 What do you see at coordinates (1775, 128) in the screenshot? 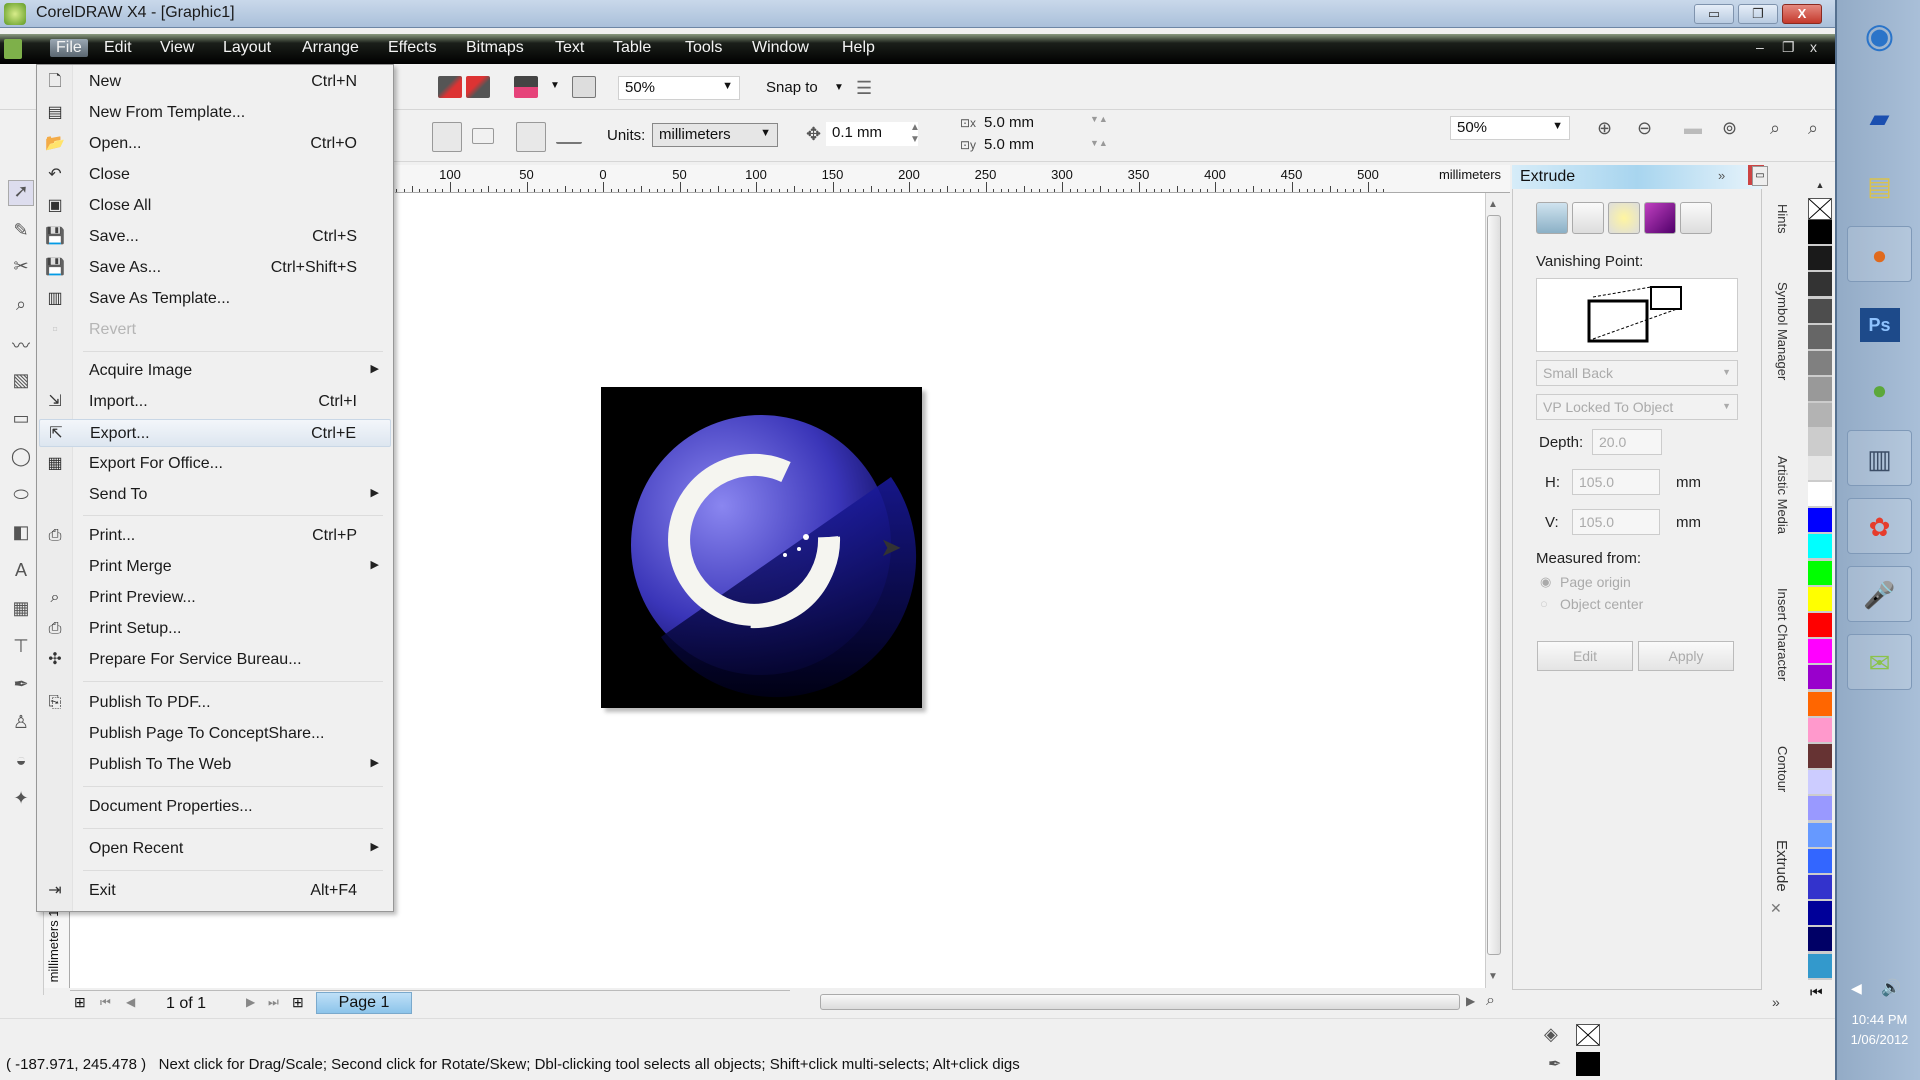
I see `zoom-to-page-icon: ⌕` at bounding box center [1775, 128].